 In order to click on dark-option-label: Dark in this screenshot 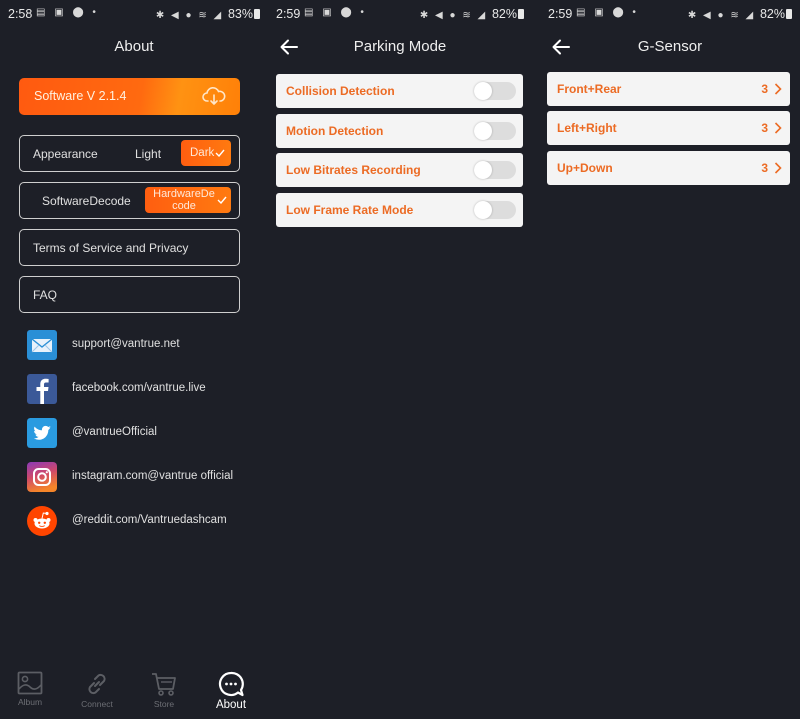, I will do `click(202, 153)`.